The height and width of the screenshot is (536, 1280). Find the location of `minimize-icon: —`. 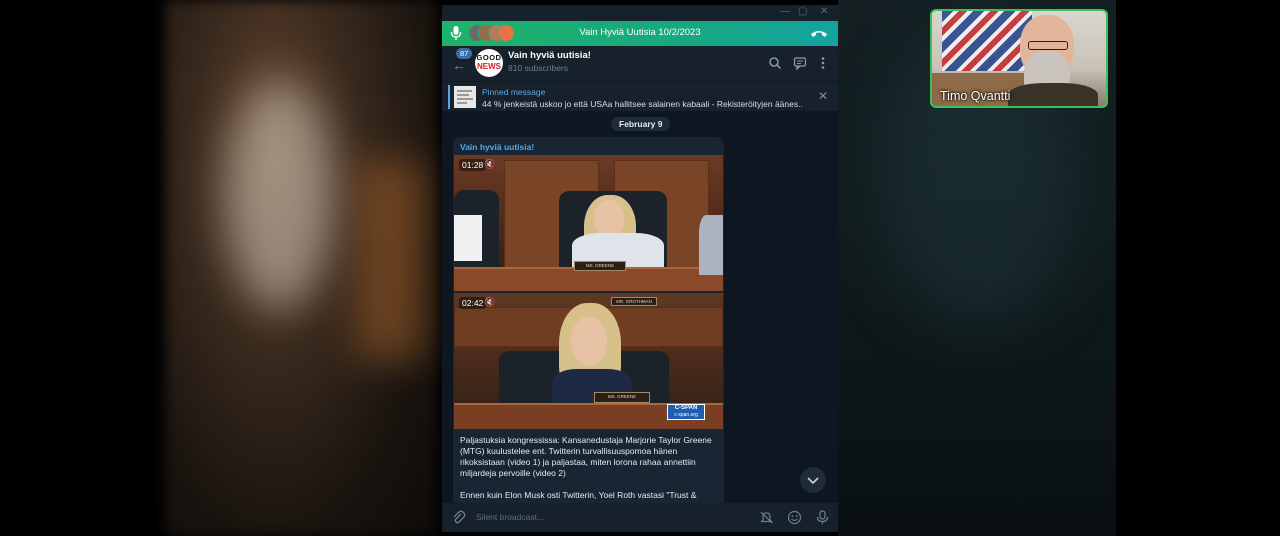

minimize-icon: — is located at coordinates (785, 11).